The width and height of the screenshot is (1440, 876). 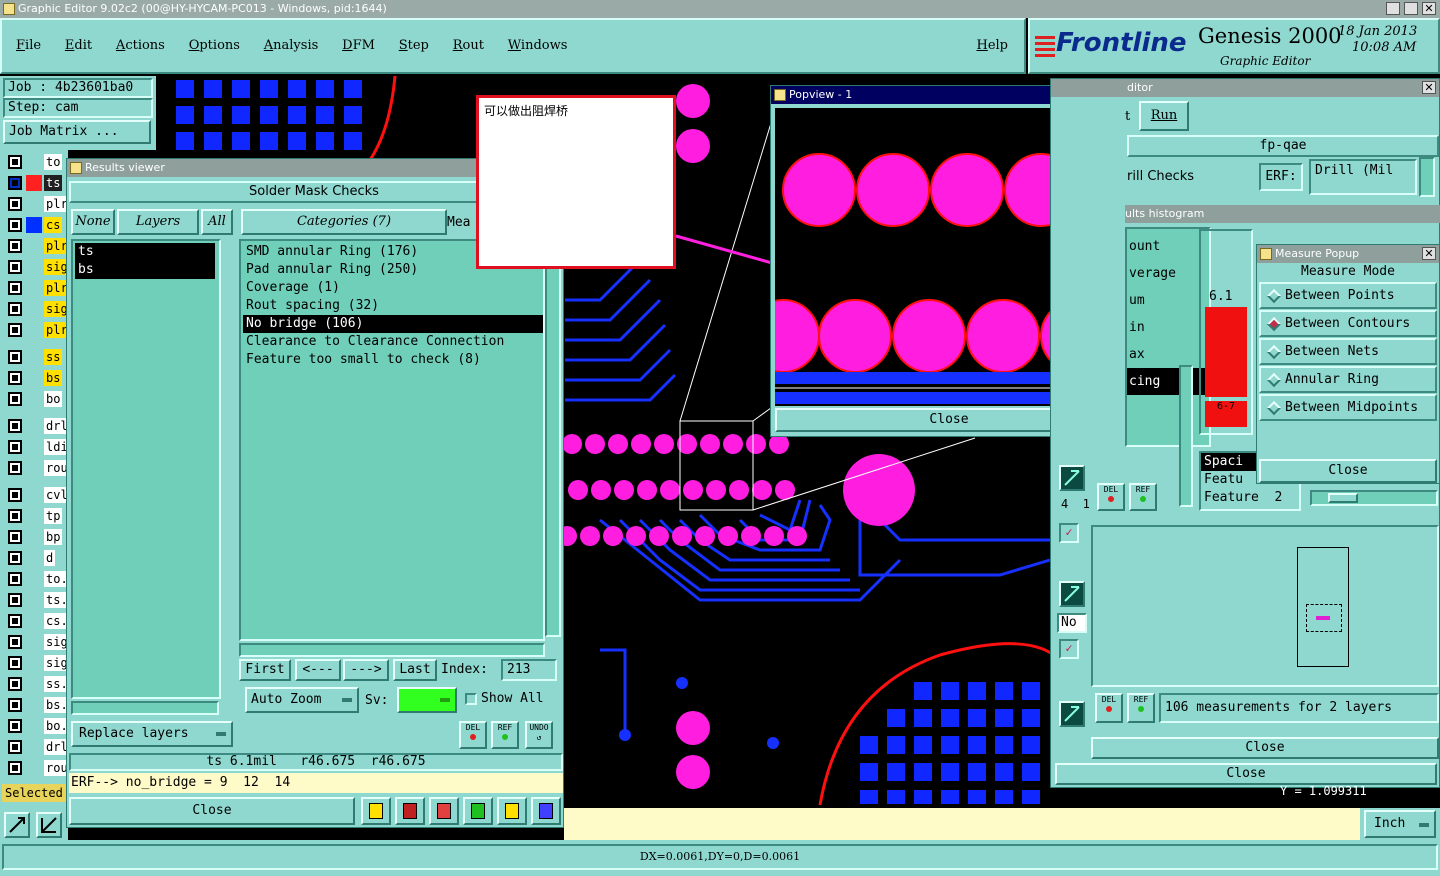 What do you see at coordinates (1250, 498) in the screenshot?
I see `feature-row: Feature 2` at bounding box center [1250, 498].